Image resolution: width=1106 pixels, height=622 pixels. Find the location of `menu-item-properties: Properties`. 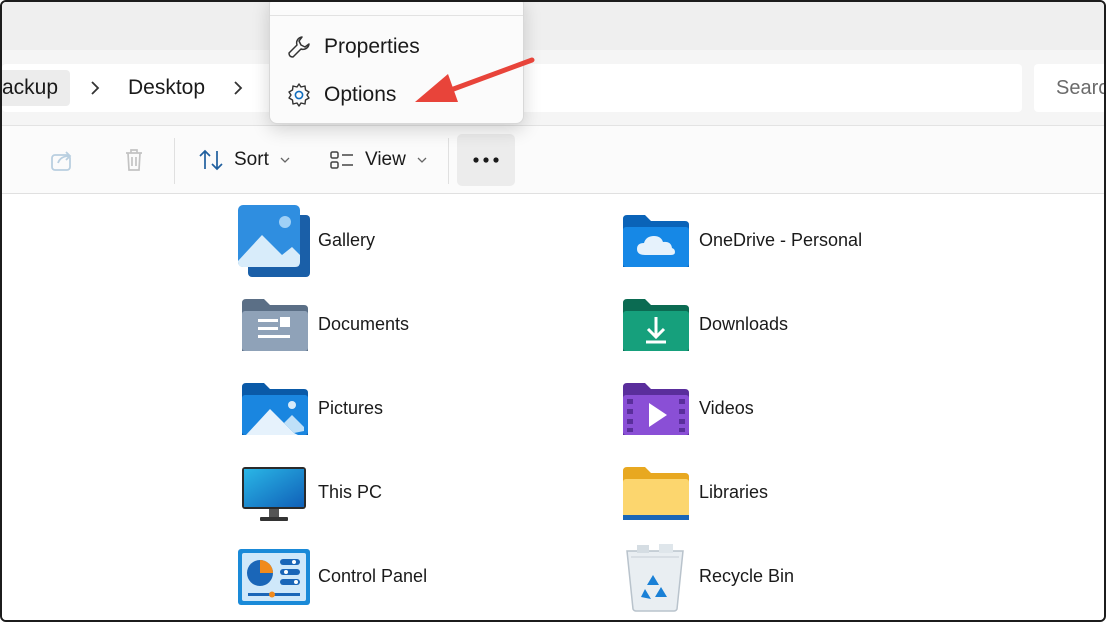

menu-item-properties: Properties is located at coordinates (397, 47).